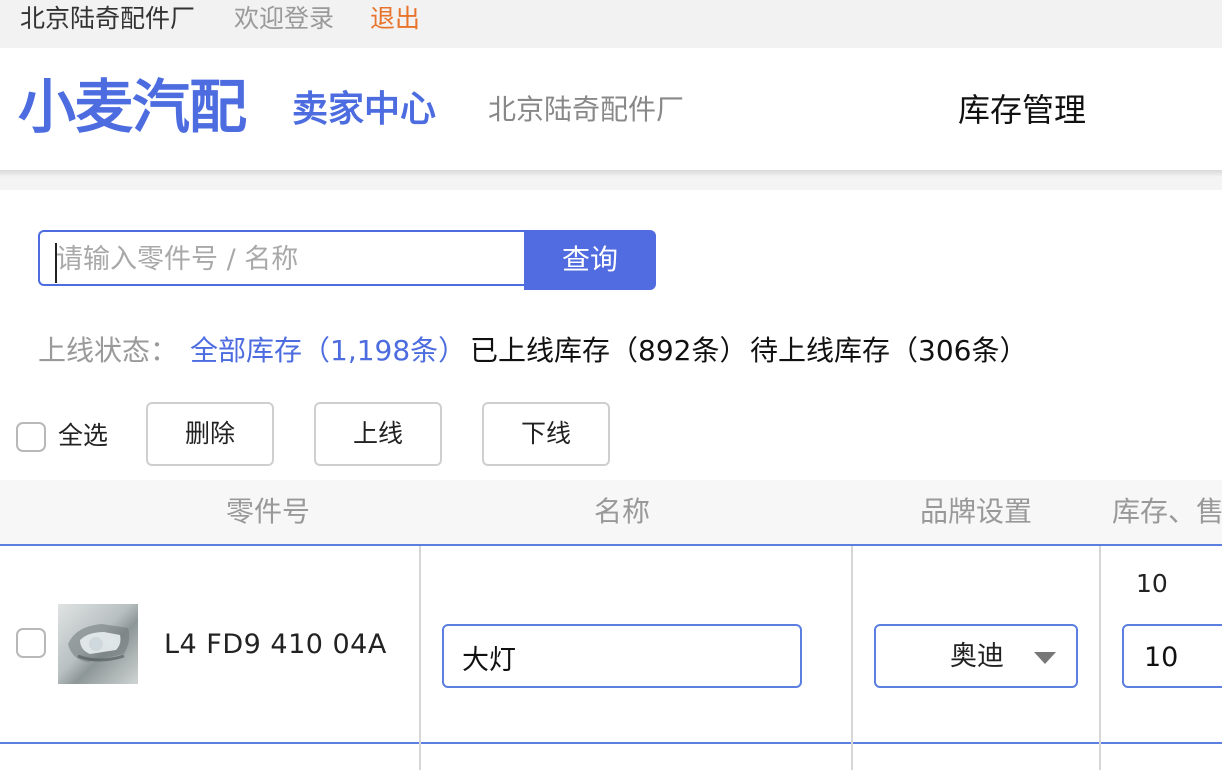  I want to click on stock-input, so click(1182, 657).